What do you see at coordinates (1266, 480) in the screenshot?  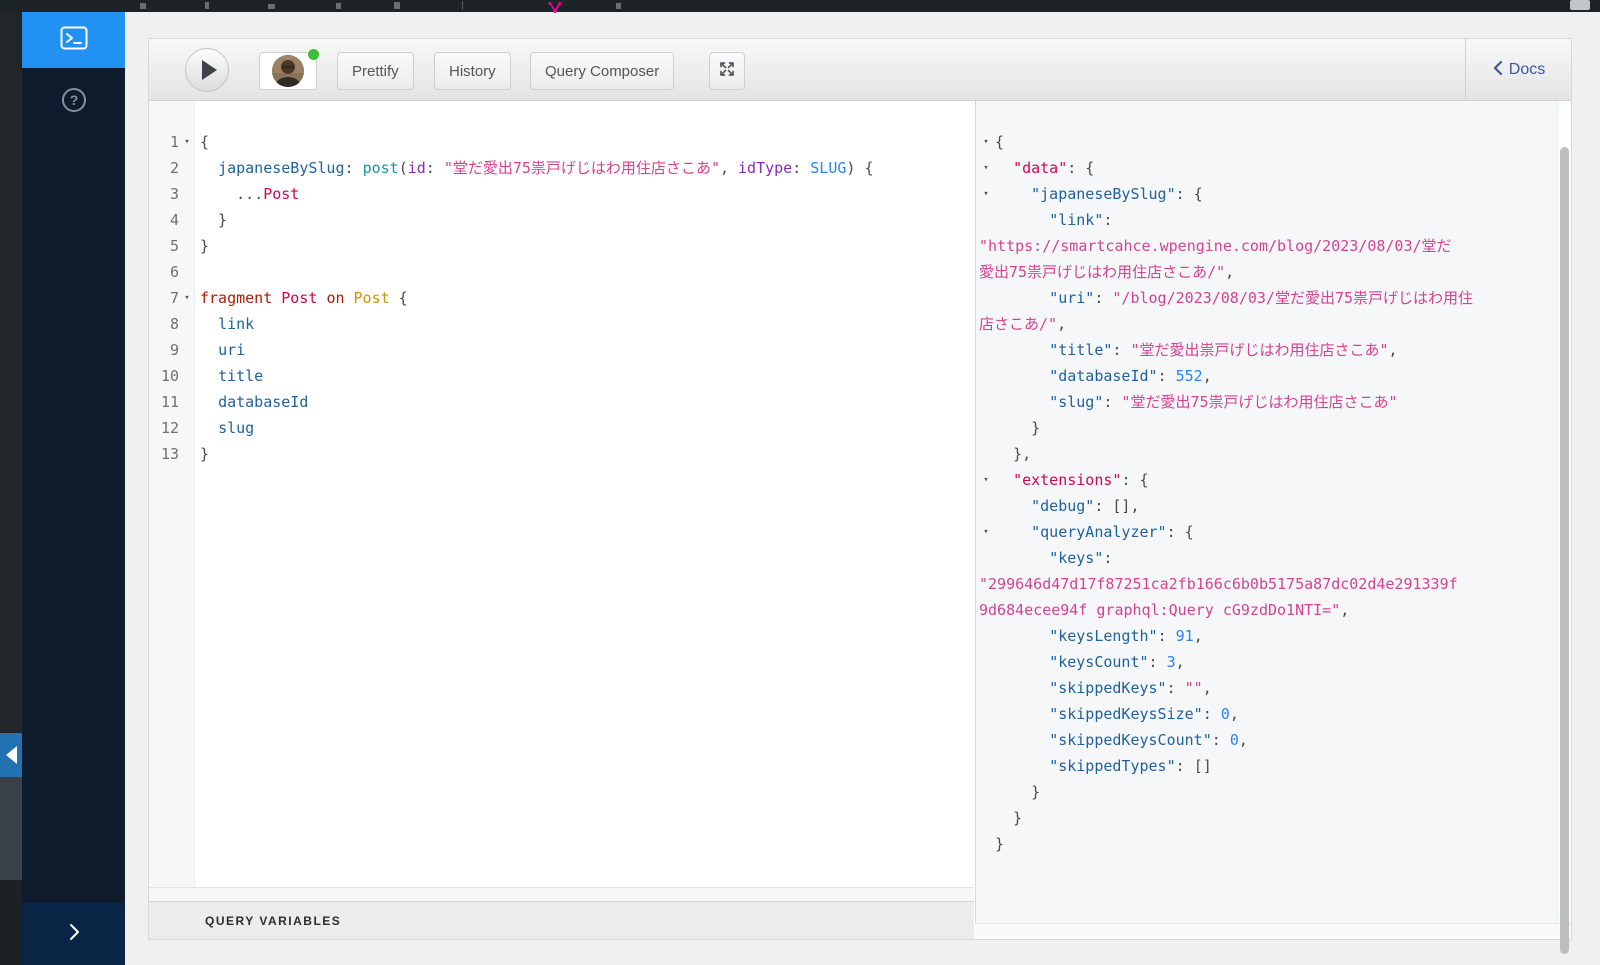 I see `response-line: ▾ "extensions": {` at bounding box center [1266, 480].